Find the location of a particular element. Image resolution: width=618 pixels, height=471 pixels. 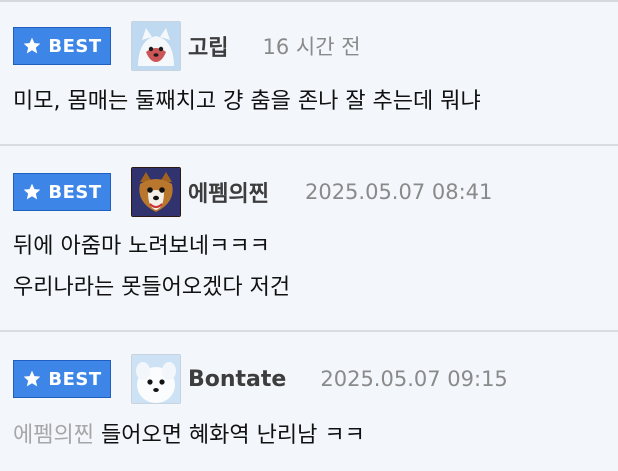

comment-author: Bontate is located at coordinates (237, 379).